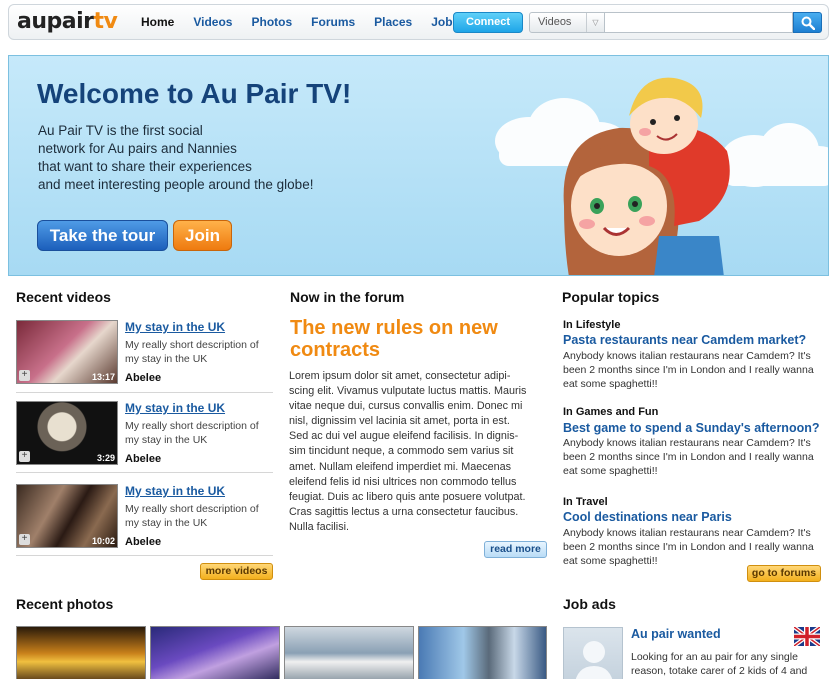 The height and width of the screenshot is (679, 839). What do you see at coordinates (202, 235) in the screenshot?
I see `join-button: Join` at bounding box center [202, 235].